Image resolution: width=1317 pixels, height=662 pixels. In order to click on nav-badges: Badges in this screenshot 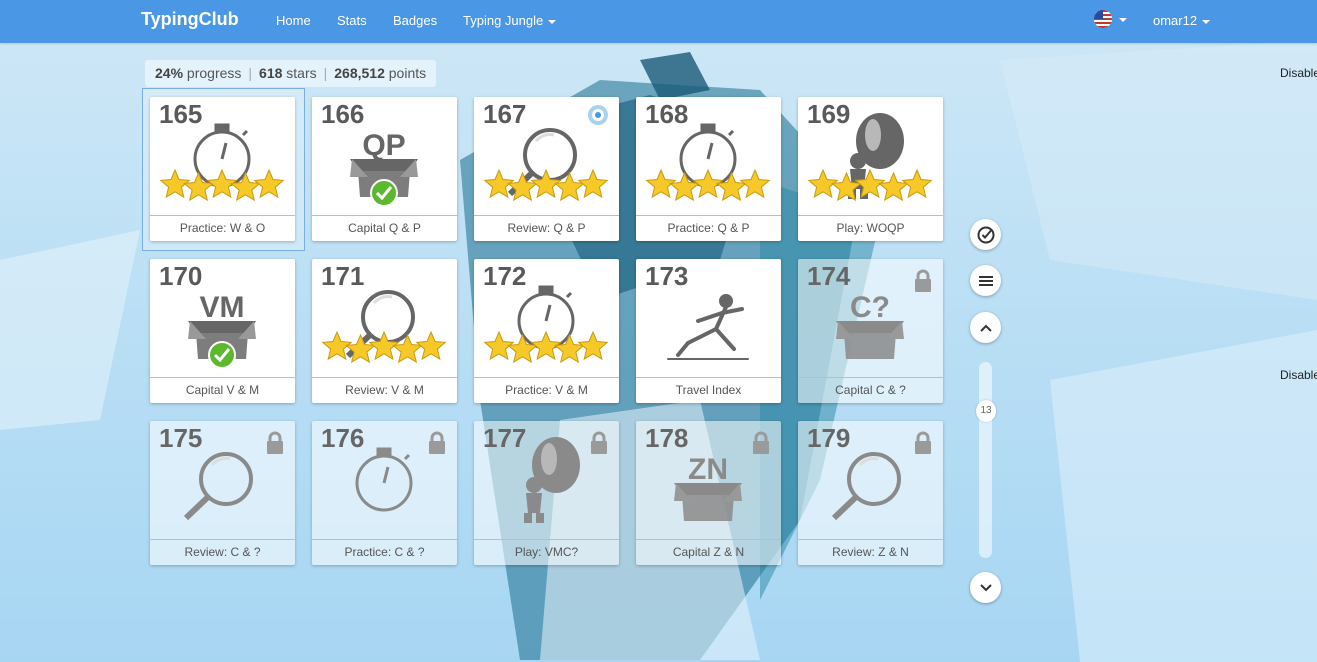, I will do `click(415, 20)`.